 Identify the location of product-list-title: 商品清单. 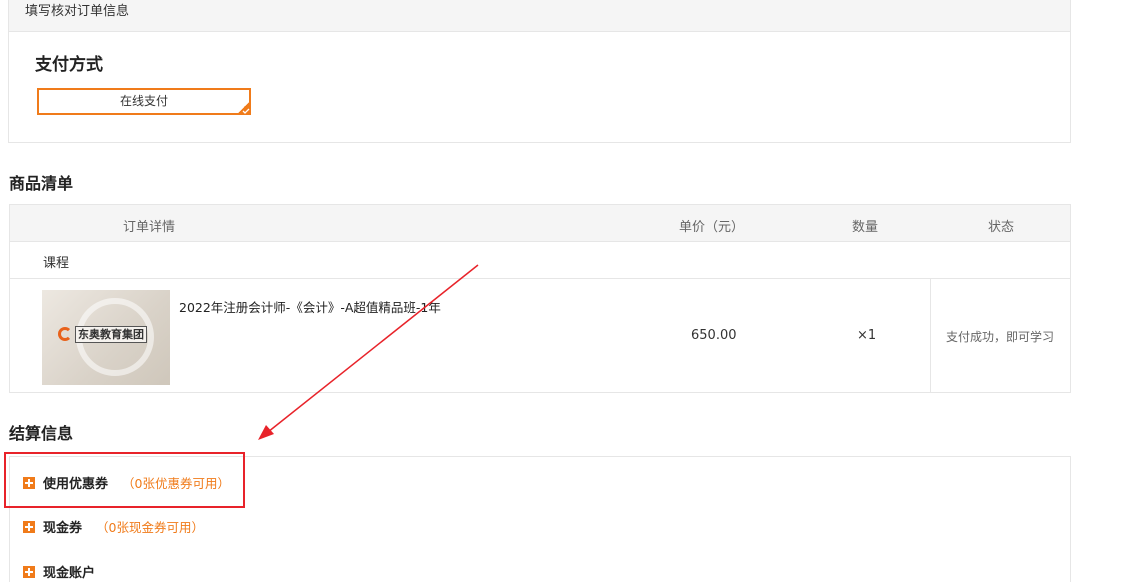
(41, 183).